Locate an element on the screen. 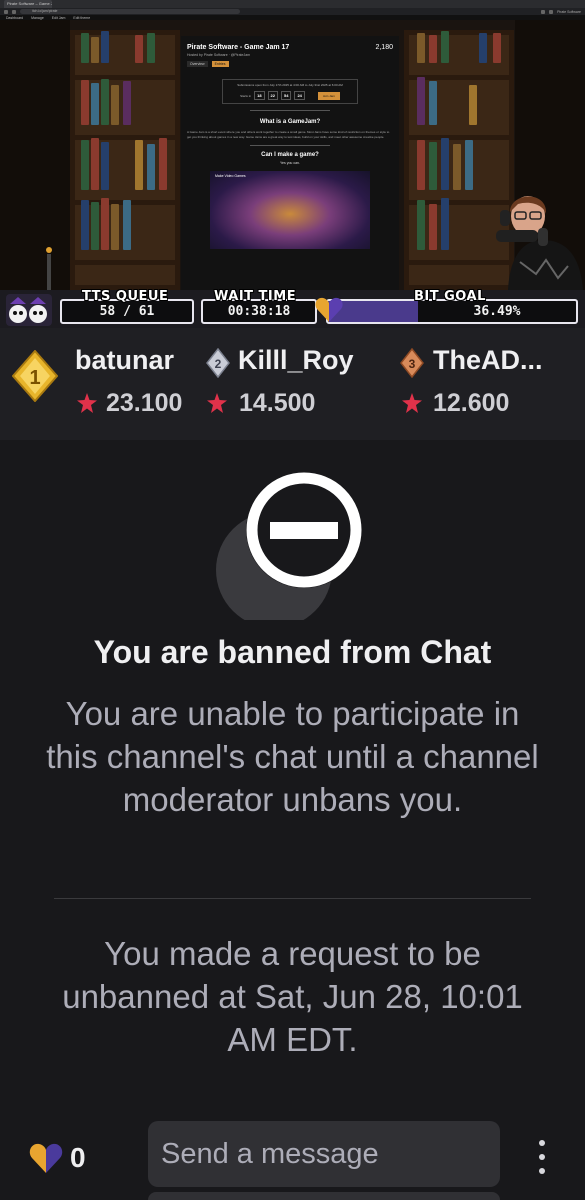  profile-icon is located at coordinates (551, 11).